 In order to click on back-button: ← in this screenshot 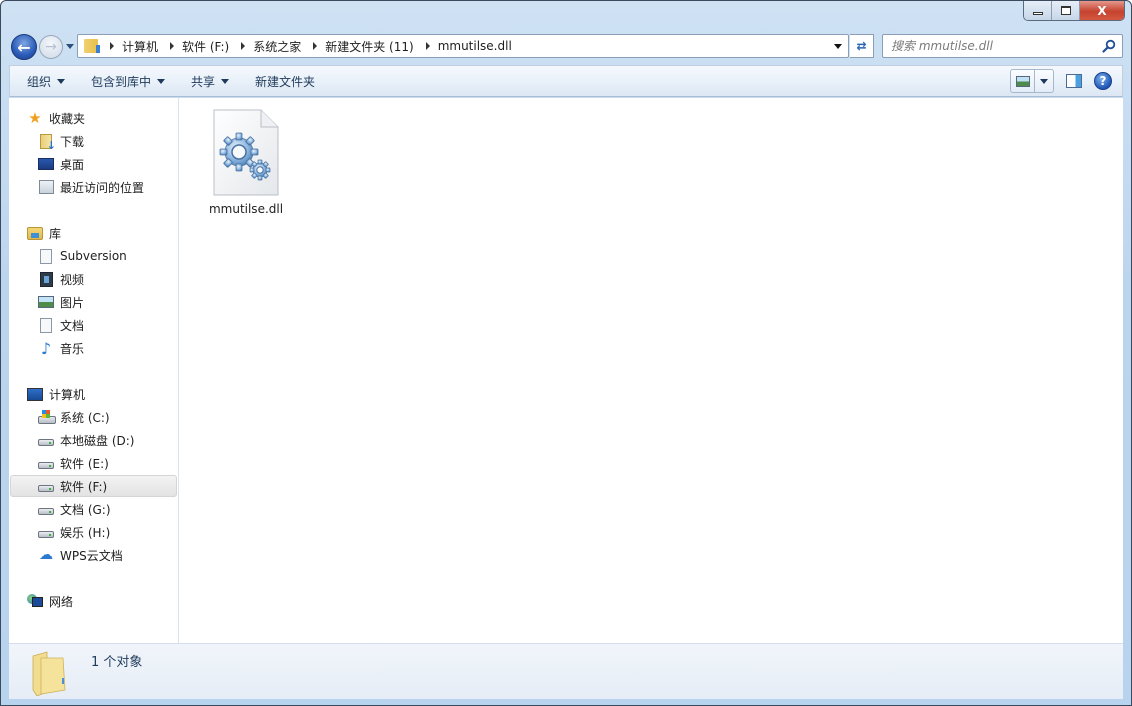, I will do `click(24, 47)`.